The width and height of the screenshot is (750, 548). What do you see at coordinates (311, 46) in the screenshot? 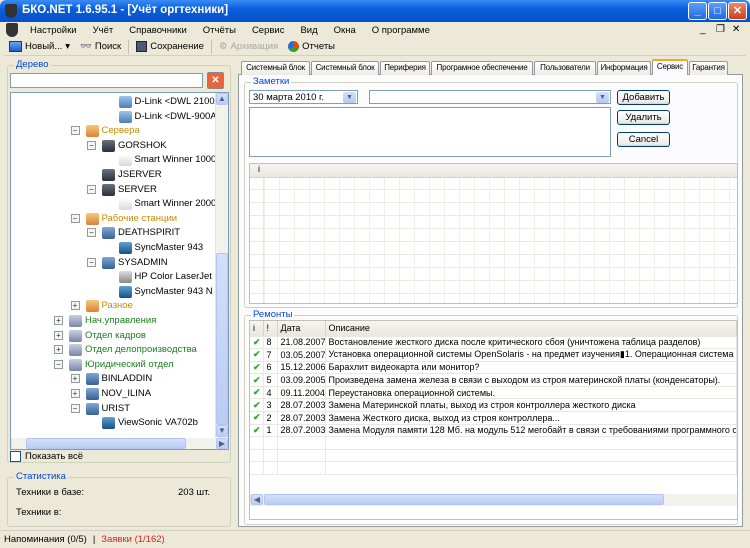
I see `reports-button: Отчеты` at bounding box center [311, 46].